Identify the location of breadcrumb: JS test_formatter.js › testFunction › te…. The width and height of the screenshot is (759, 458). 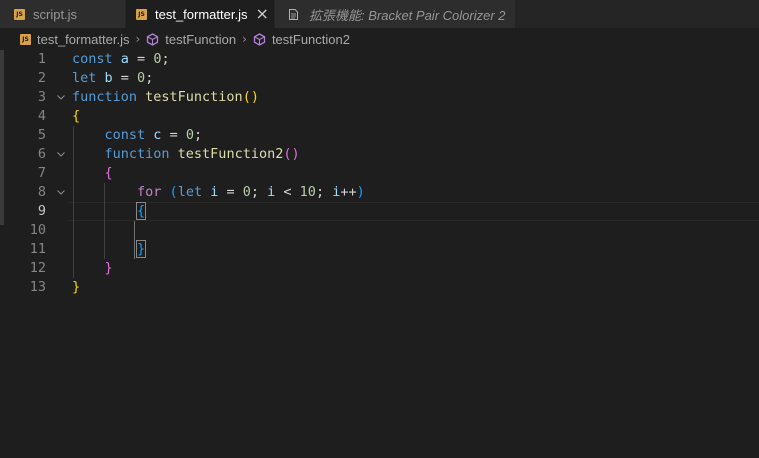
(379, 39).